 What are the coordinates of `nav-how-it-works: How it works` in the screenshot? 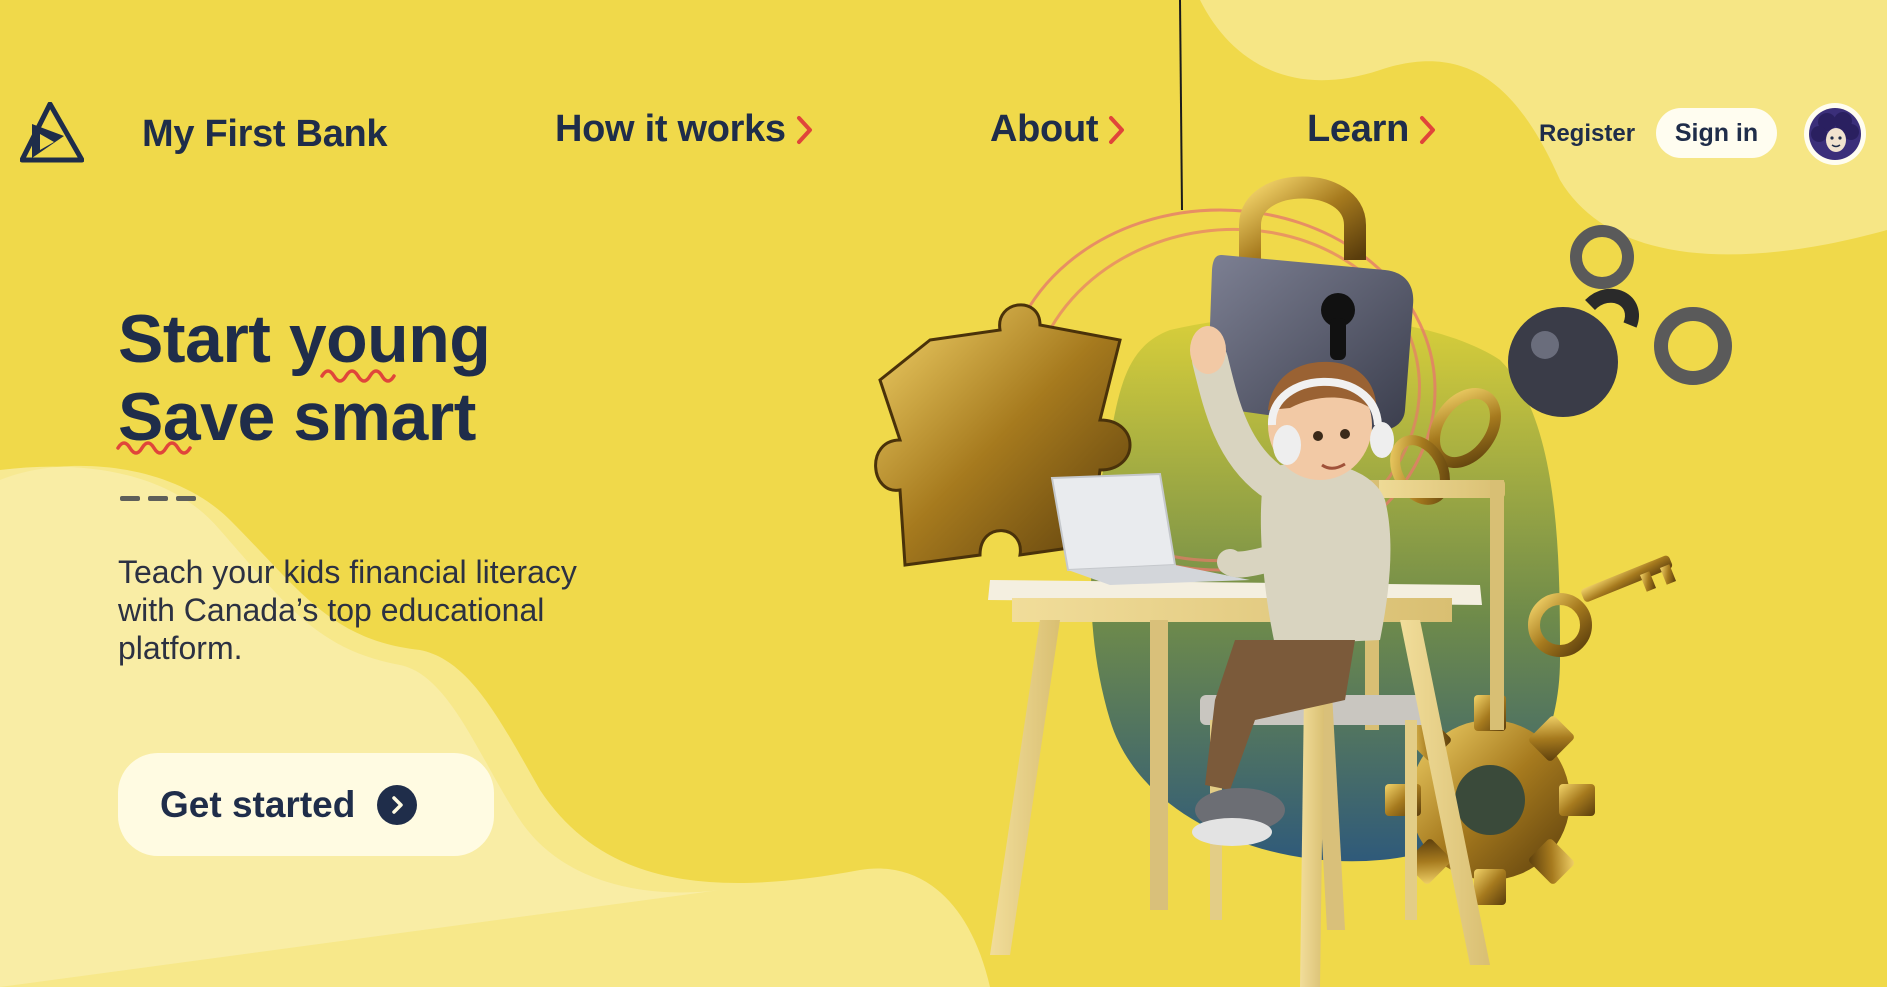 It's located at (684, 129).